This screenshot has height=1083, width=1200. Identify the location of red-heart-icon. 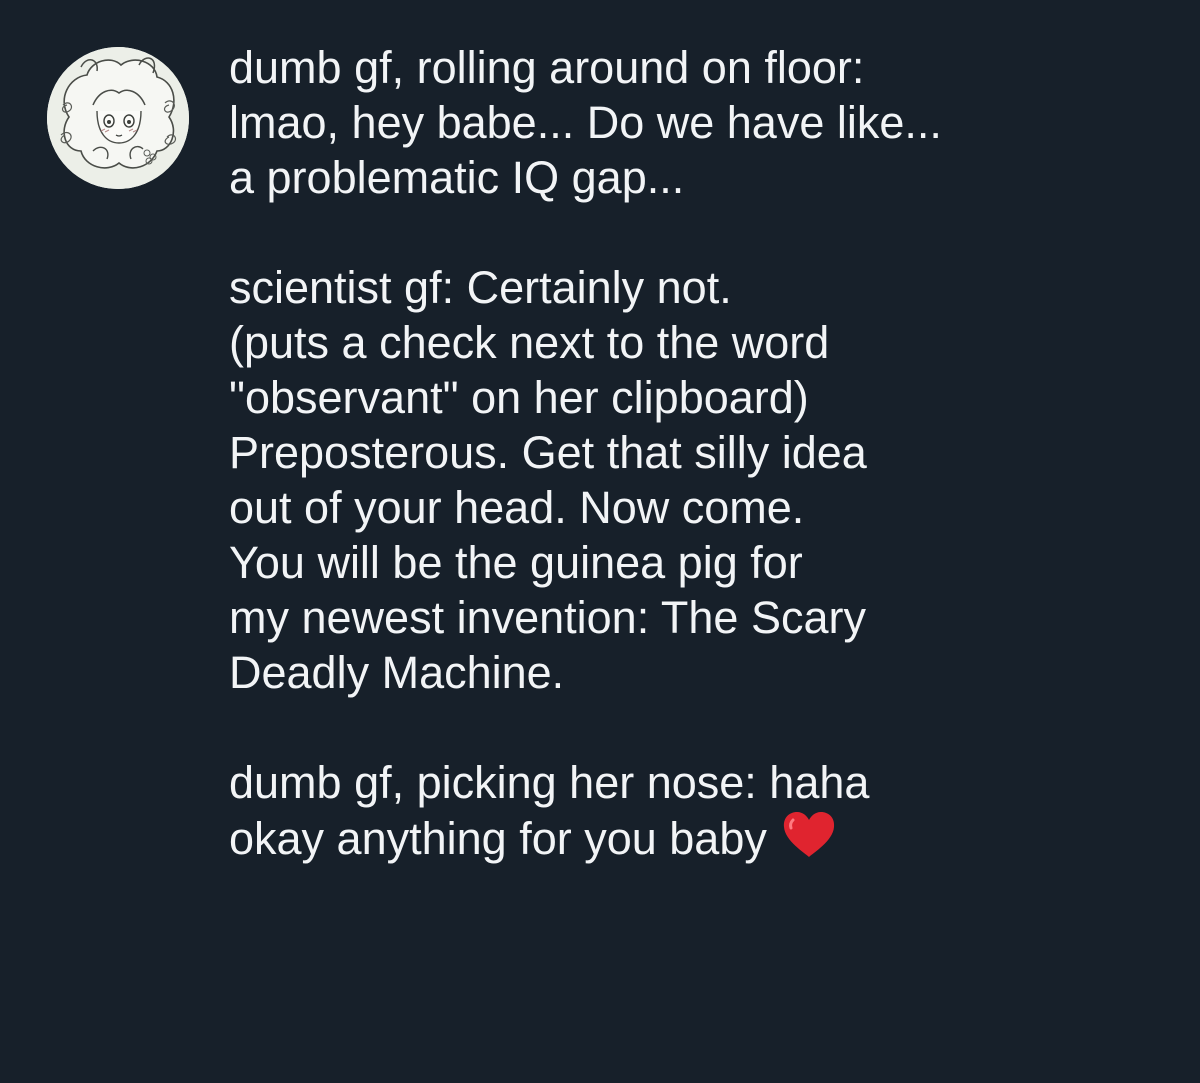
(809, 835).